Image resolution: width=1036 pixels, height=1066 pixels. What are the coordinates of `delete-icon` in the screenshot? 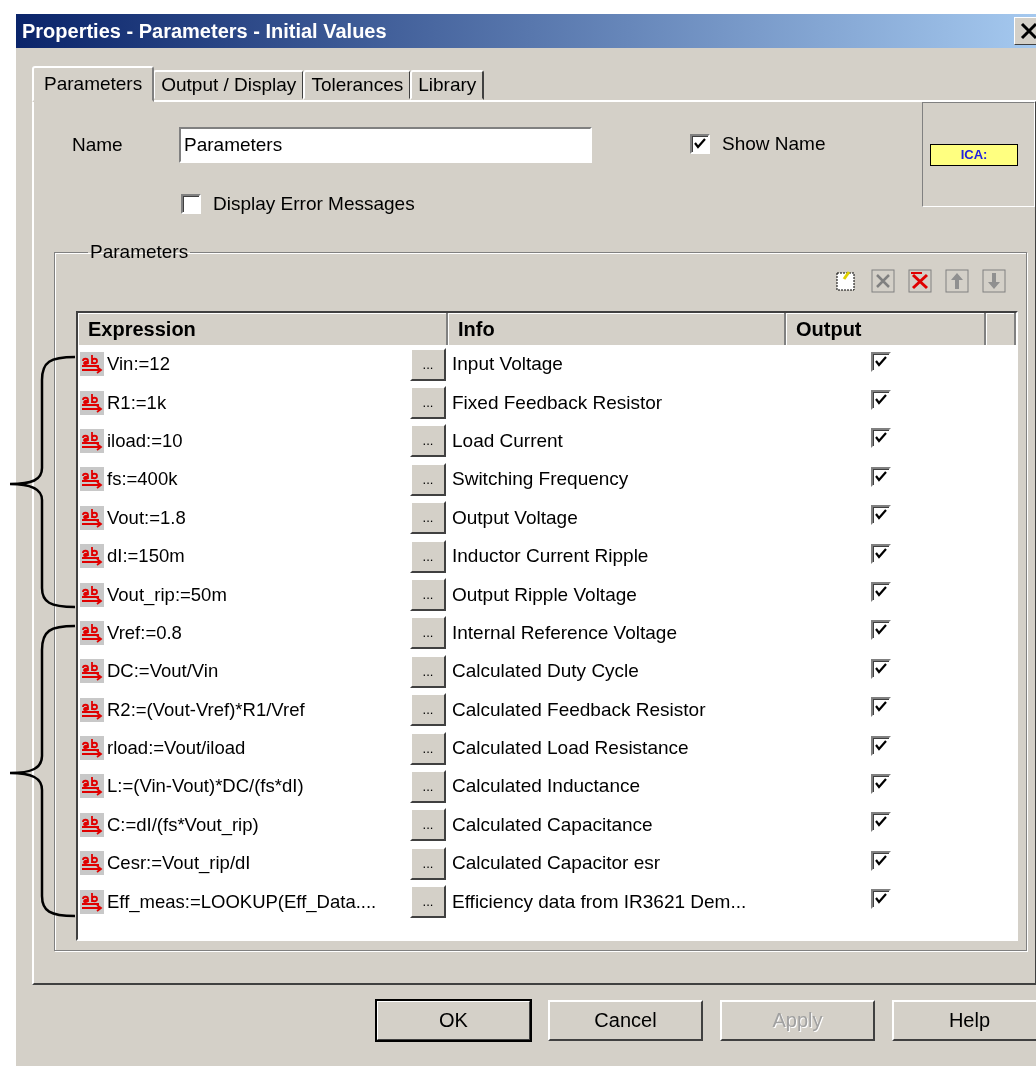 It's located at (883, 281).